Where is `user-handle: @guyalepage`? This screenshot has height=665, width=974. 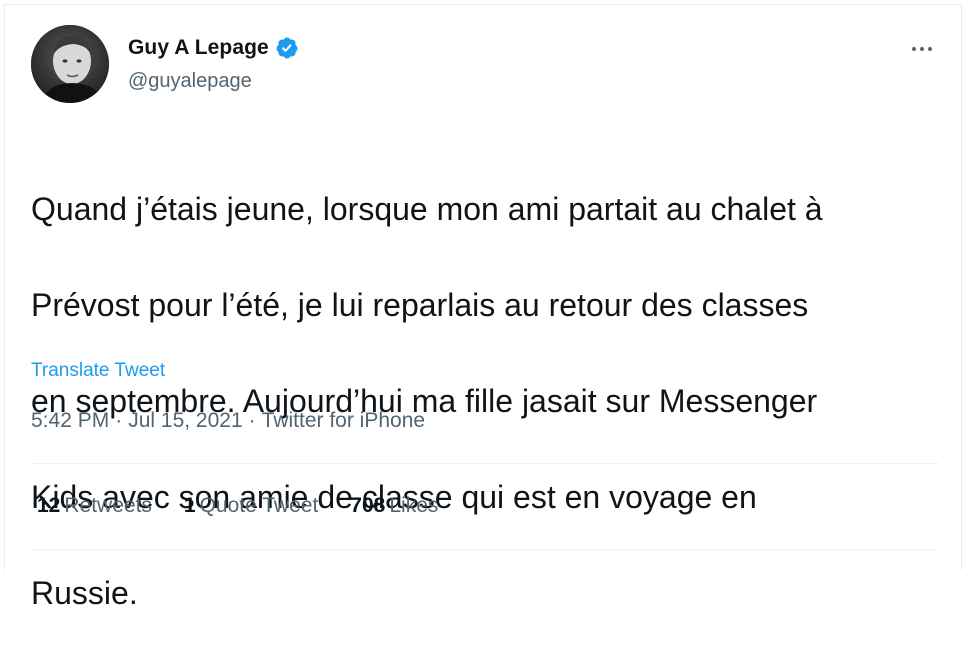 user-handle: @guyalepage is located at coordinates (190, 81).